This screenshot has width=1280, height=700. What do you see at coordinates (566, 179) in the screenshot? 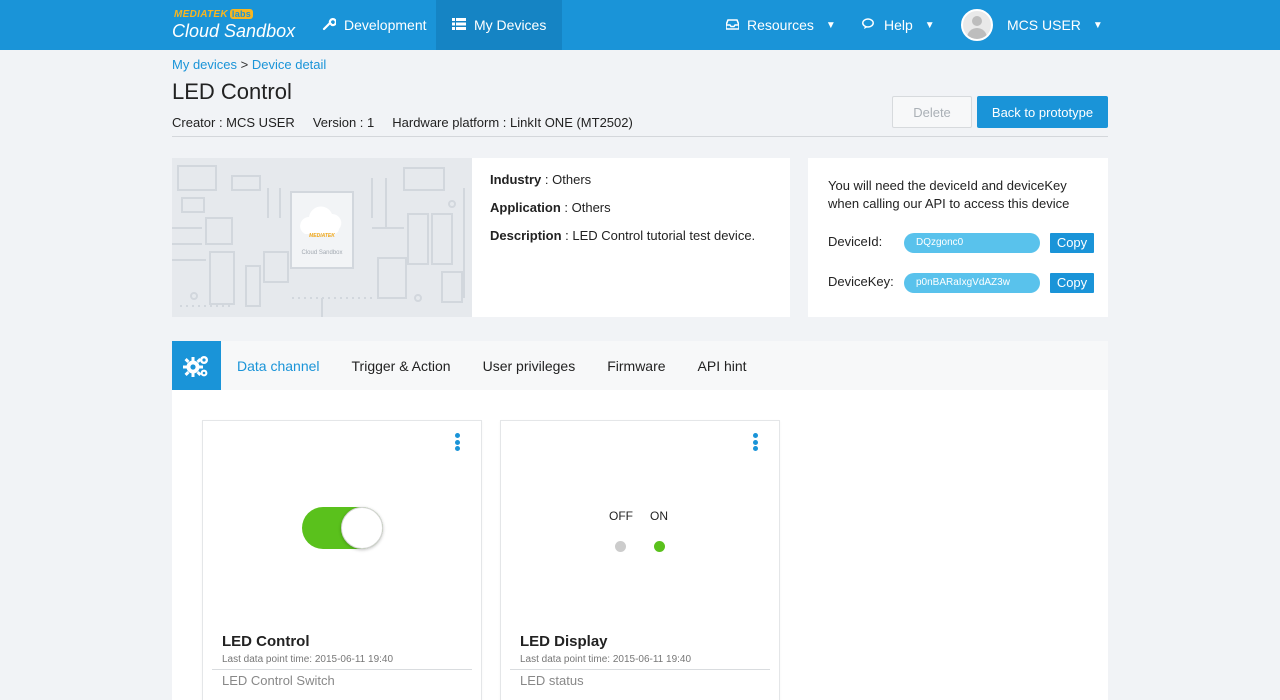
I see `industry-value: : Others` at bounding box center [566, 179].